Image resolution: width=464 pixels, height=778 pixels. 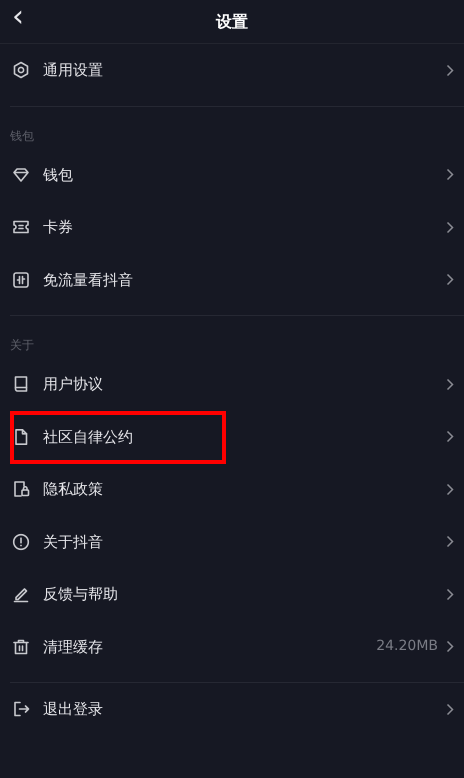 I want to click on cache-size: 24.20MB, so click(x=407, y=646).